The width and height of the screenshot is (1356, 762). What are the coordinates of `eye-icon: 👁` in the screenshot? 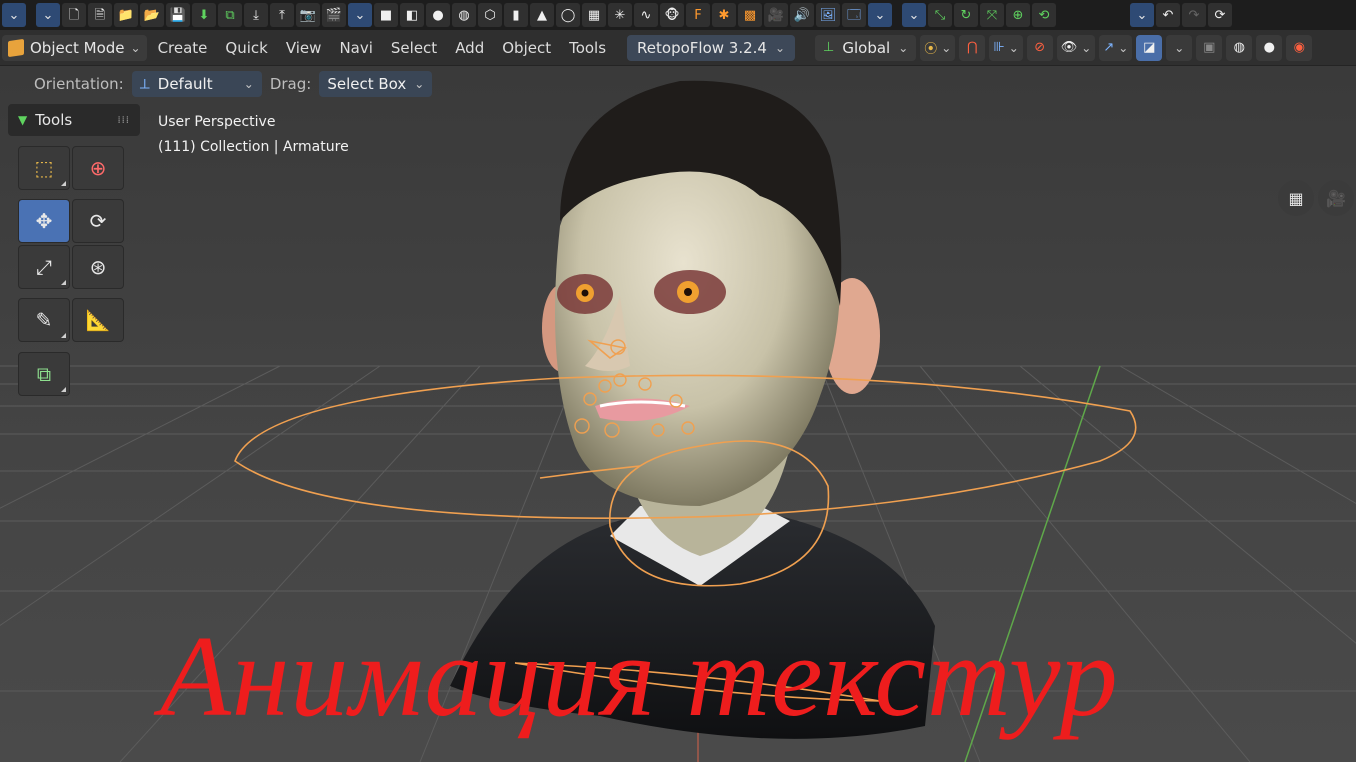 It's located at (1069, 47).